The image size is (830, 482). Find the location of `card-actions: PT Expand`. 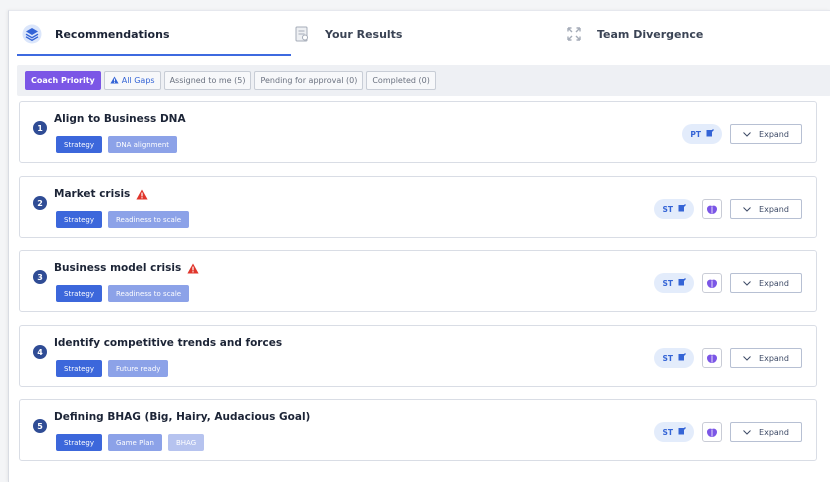

card-actions: PT Expand is located at coordinates (742, 134).